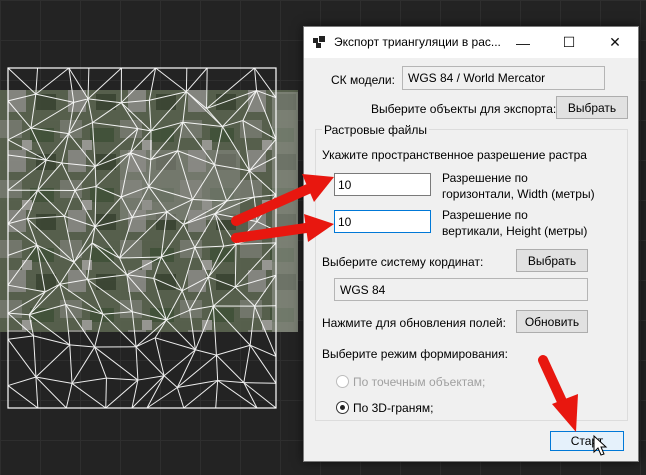  What do you see at coordinates (485, 178) in the screenshot?
I see `width-label-line1: Разрешение по` at bounding box center [485, 178].